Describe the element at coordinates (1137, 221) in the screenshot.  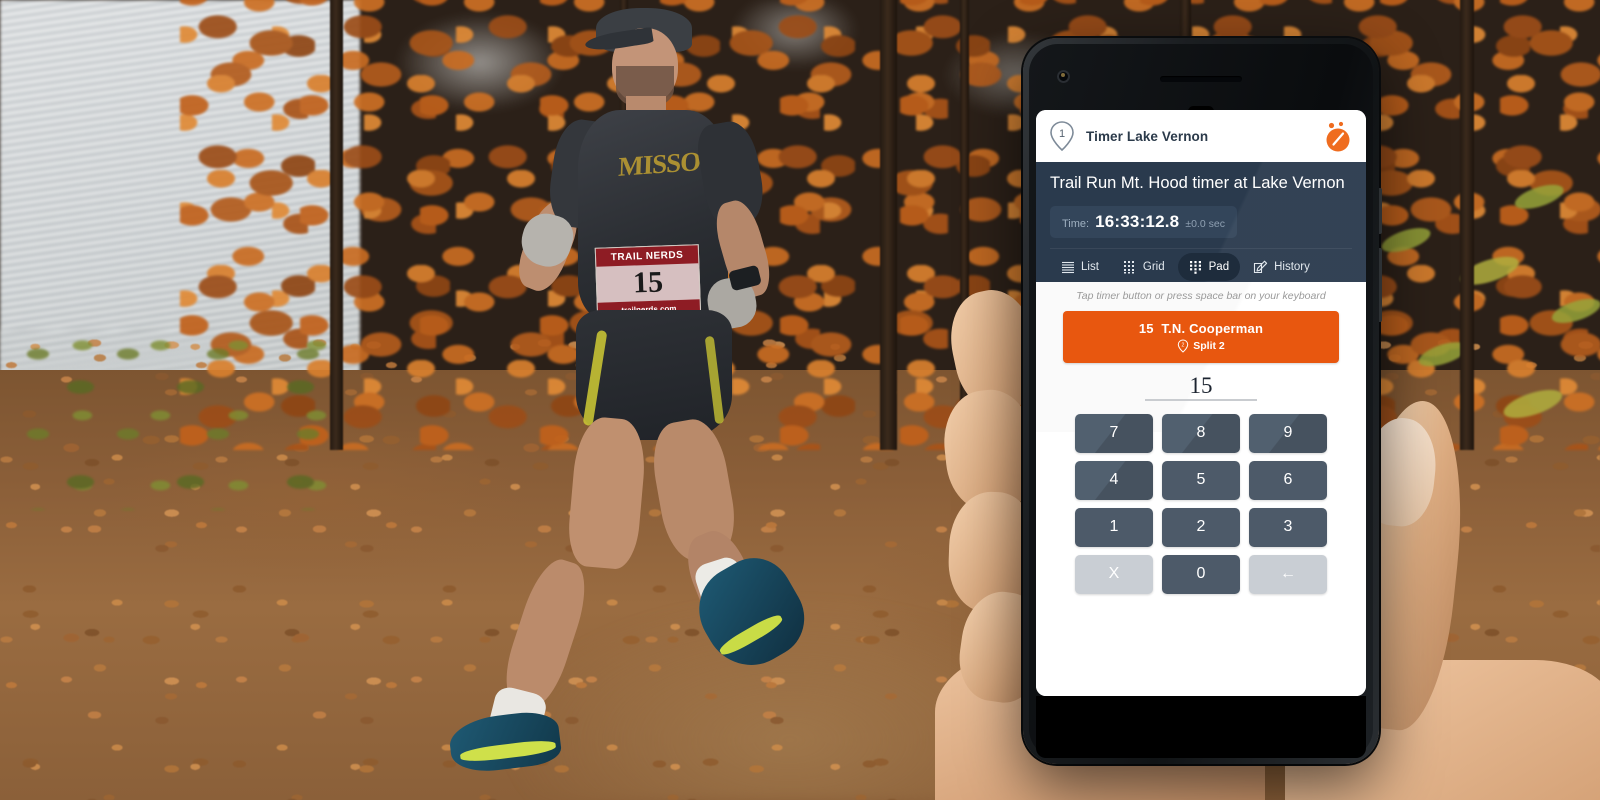
I see `time-value: 16:33:12.8` at that location.